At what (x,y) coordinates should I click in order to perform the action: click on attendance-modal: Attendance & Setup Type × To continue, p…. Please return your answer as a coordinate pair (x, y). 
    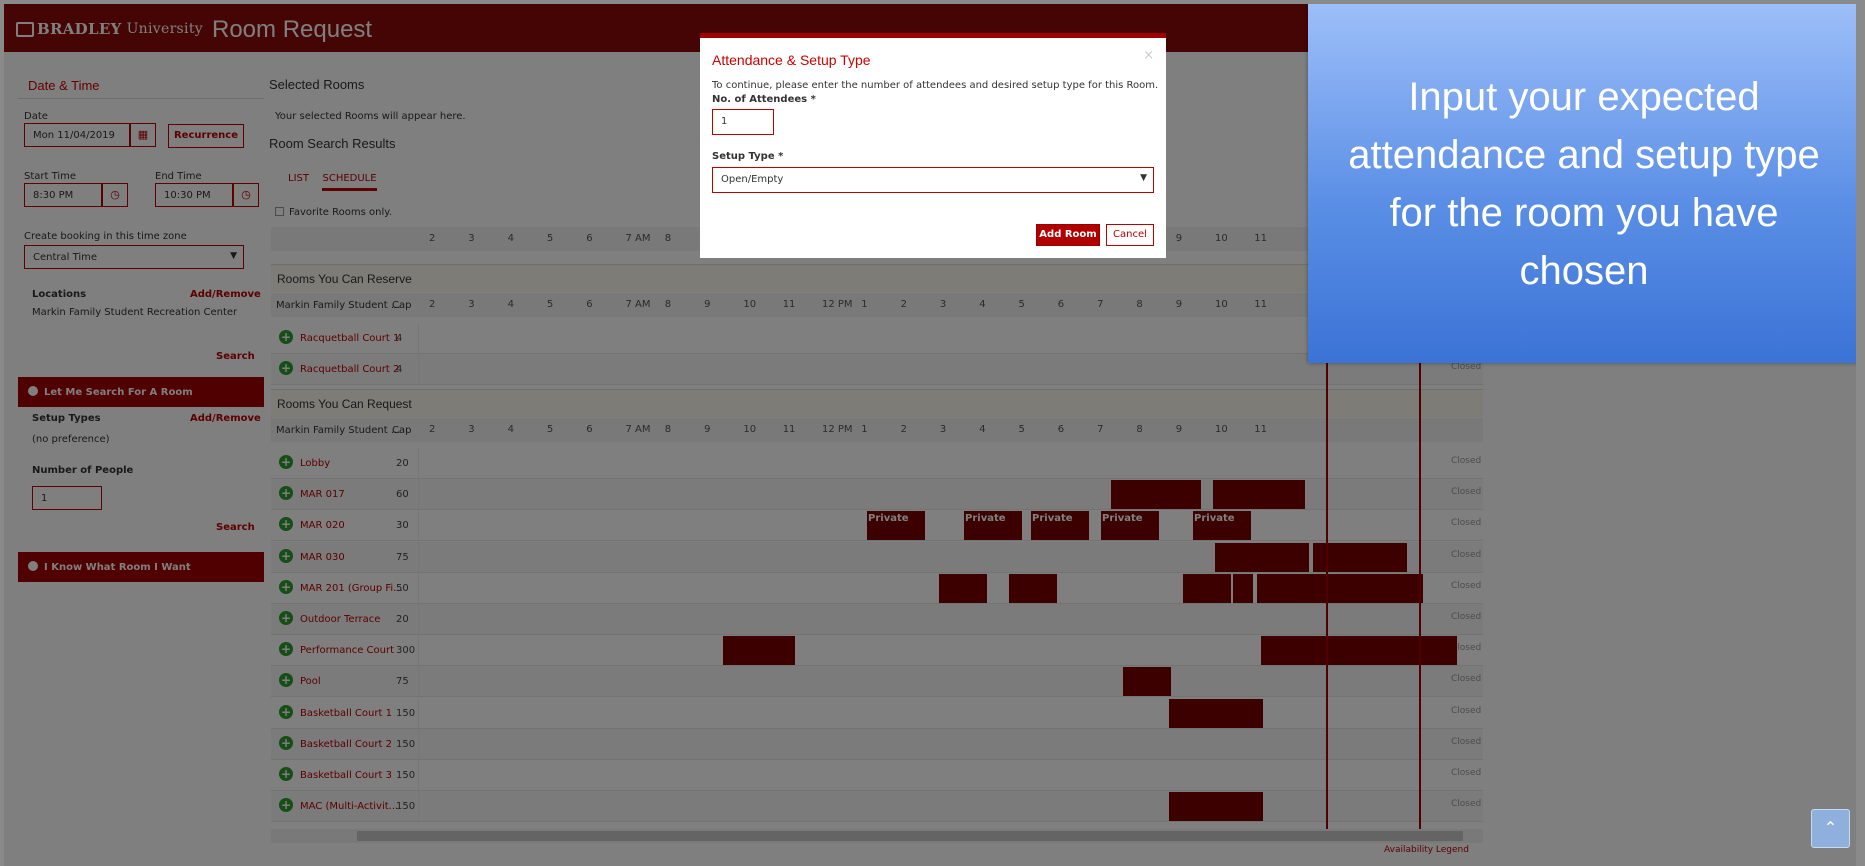
    Looking at the image, I should click on (933, 145).